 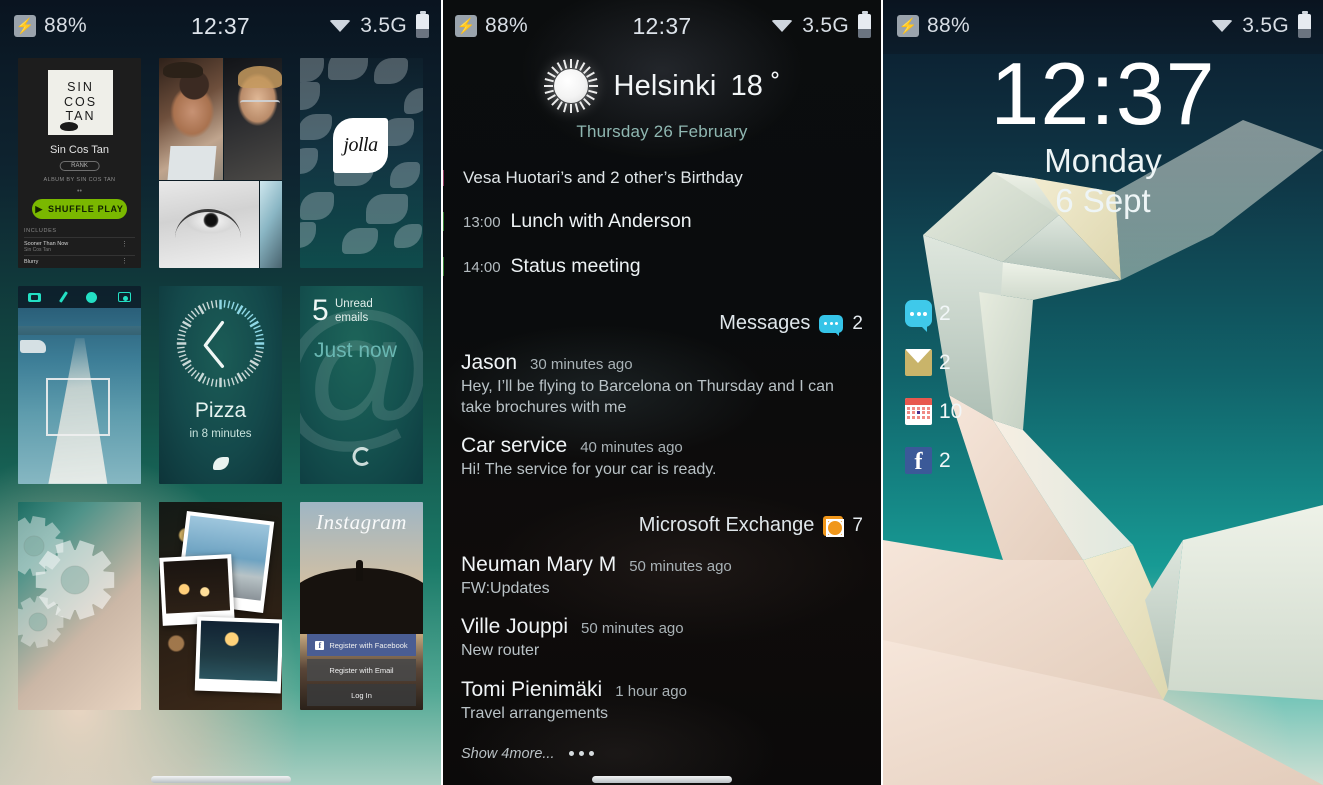 I want to click on track-row: Blurry ⋮, so click(x=79, y=260).